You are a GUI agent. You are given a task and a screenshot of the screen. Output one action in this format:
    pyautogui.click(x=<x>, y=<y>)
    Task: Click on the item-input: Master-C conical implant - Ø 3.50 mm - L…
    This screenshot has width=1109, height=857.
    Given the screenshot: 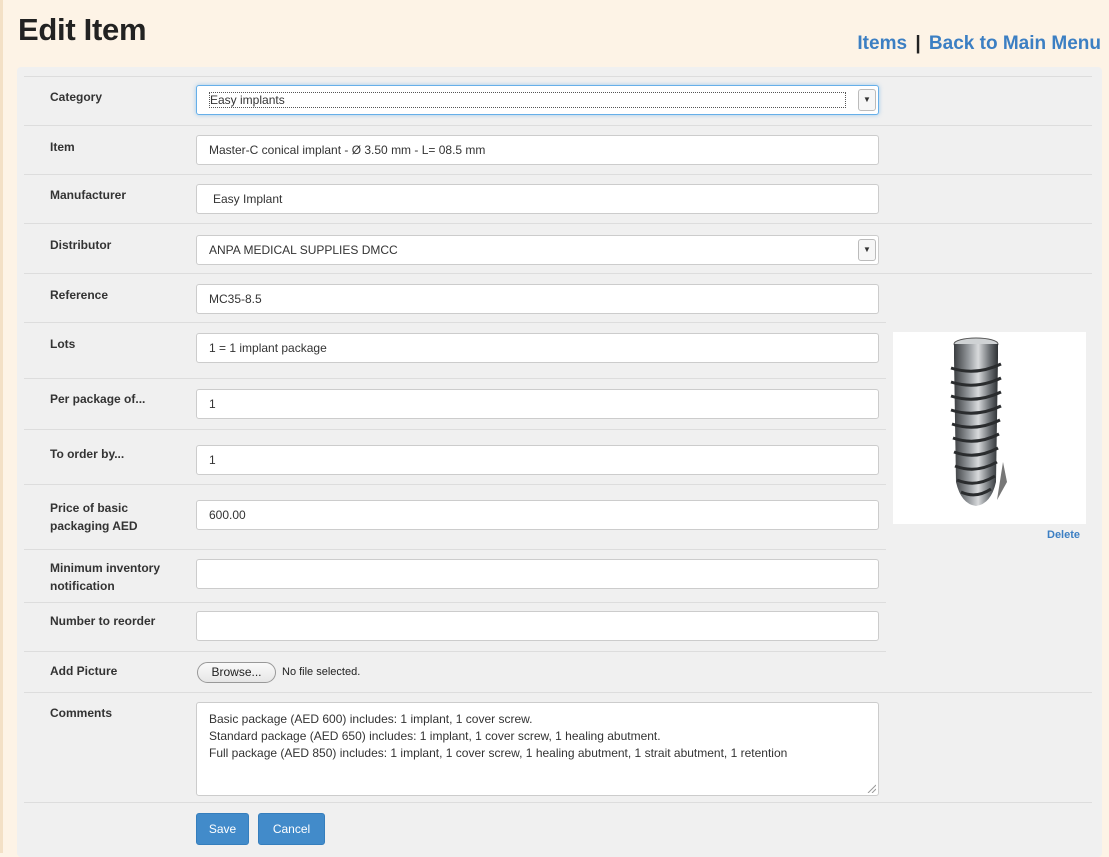 What is the action you would take?
    pyautogui.click(x=537, y=150)
    